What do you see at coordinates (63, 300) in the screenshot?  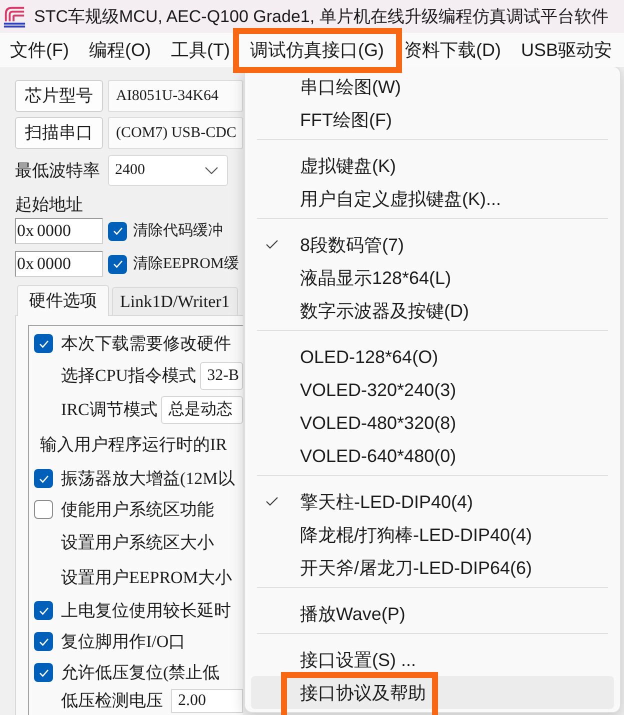 I see `tab: 硬件选项` at bounding box center [63, 300].